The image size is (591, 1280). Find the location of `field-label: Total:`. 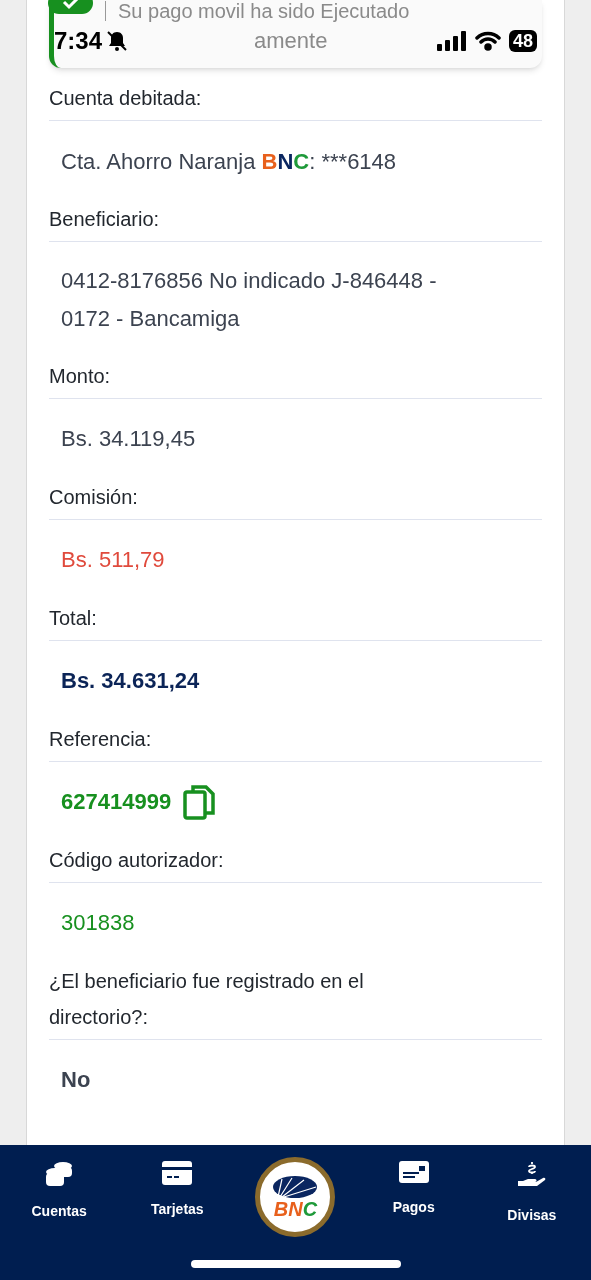

field-label: Total: is located at coordinates (73, 618).